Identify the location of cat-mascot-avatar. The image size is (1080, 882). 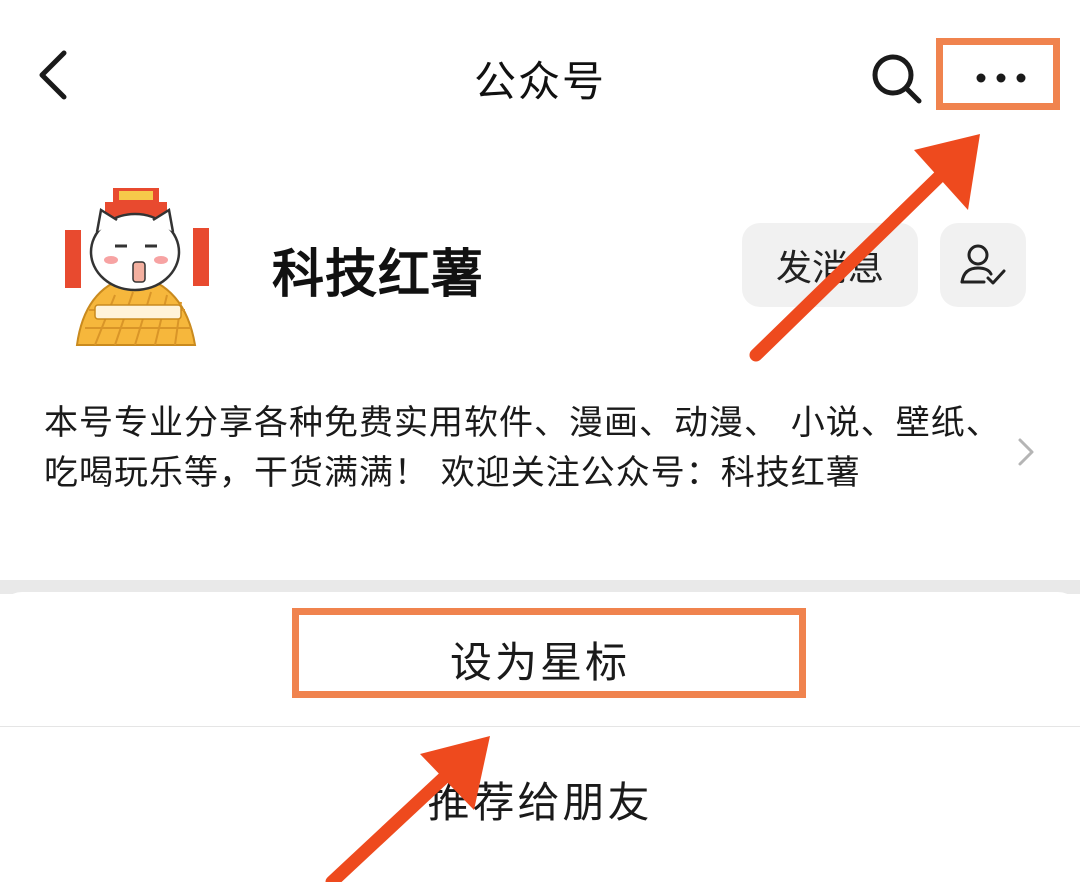
(137, 267).